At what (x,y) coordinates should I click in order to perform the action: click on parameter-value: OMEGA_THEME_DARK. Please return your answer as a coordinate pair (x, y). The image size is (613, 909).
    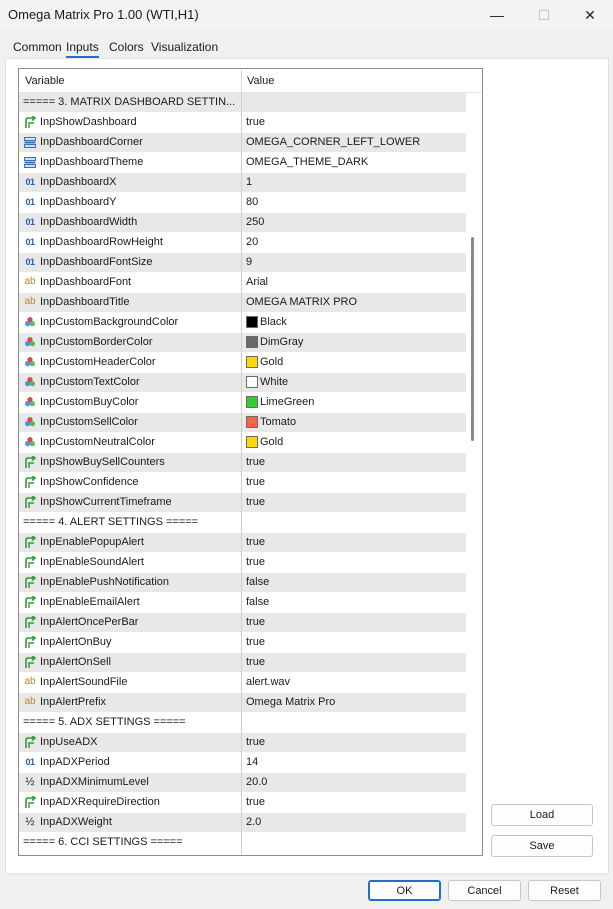
    Looking at the image, I should click on (307, 162).